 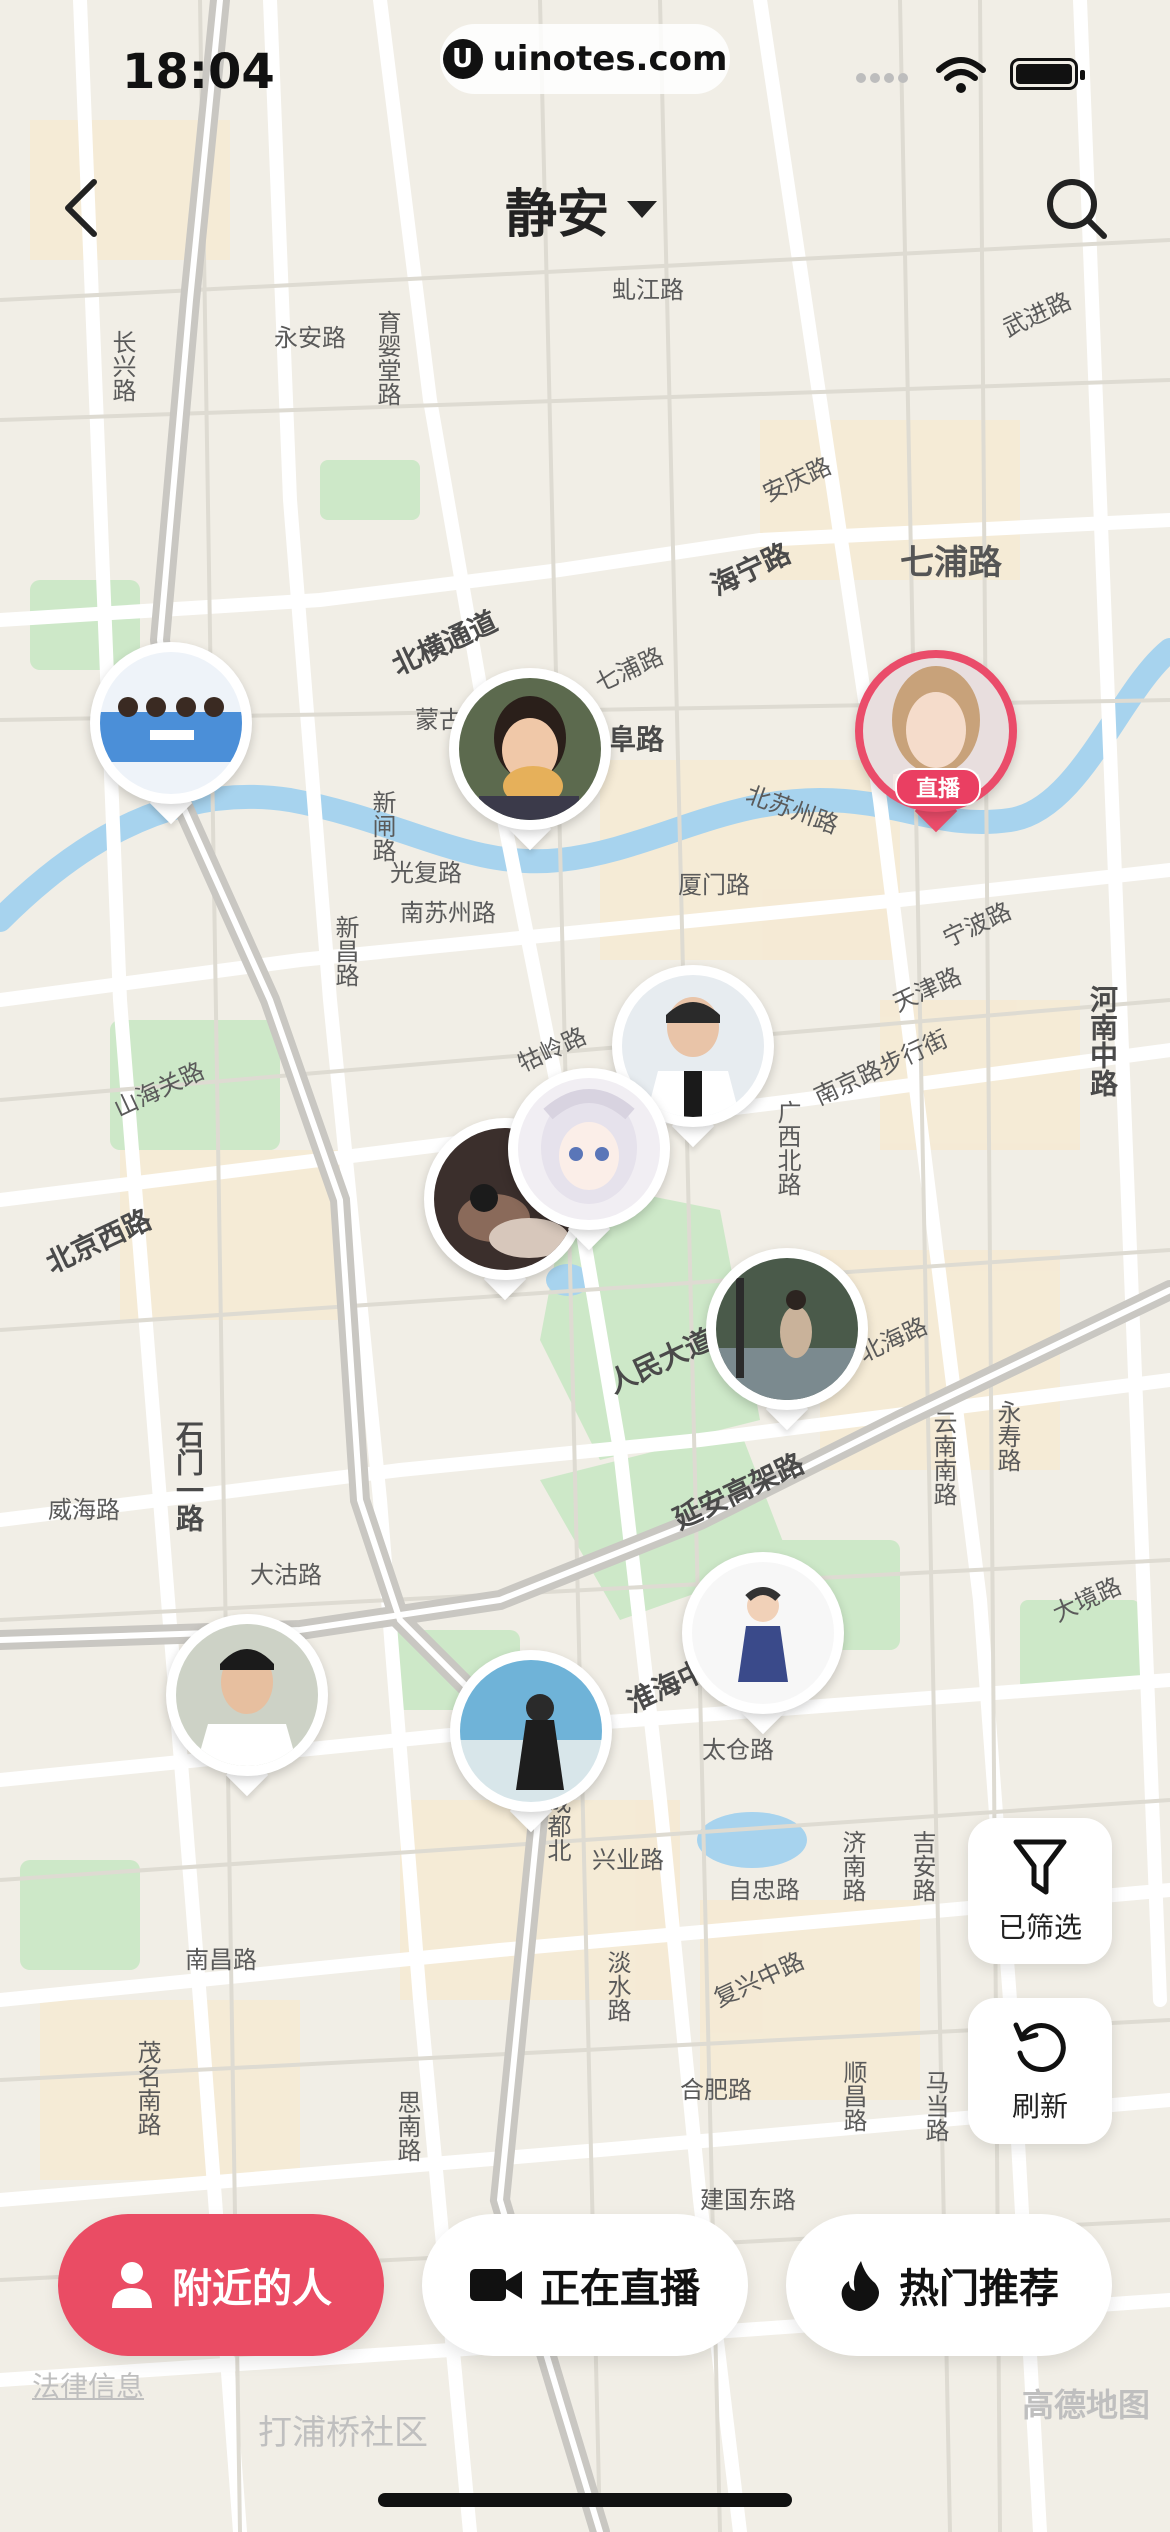 What do you see at coordinates (748, 2200) in the screenshot?
I see `map-label: 建国东路` at bounding box center [748, 2200].